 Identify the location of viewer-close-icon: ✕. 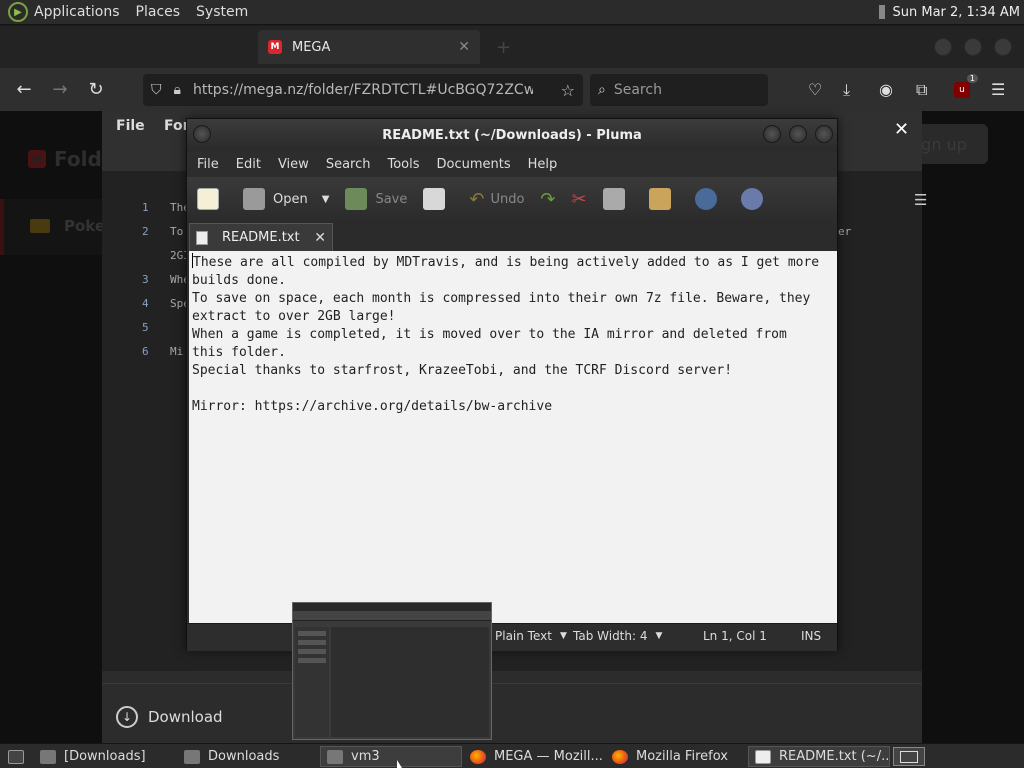
(901, 129).